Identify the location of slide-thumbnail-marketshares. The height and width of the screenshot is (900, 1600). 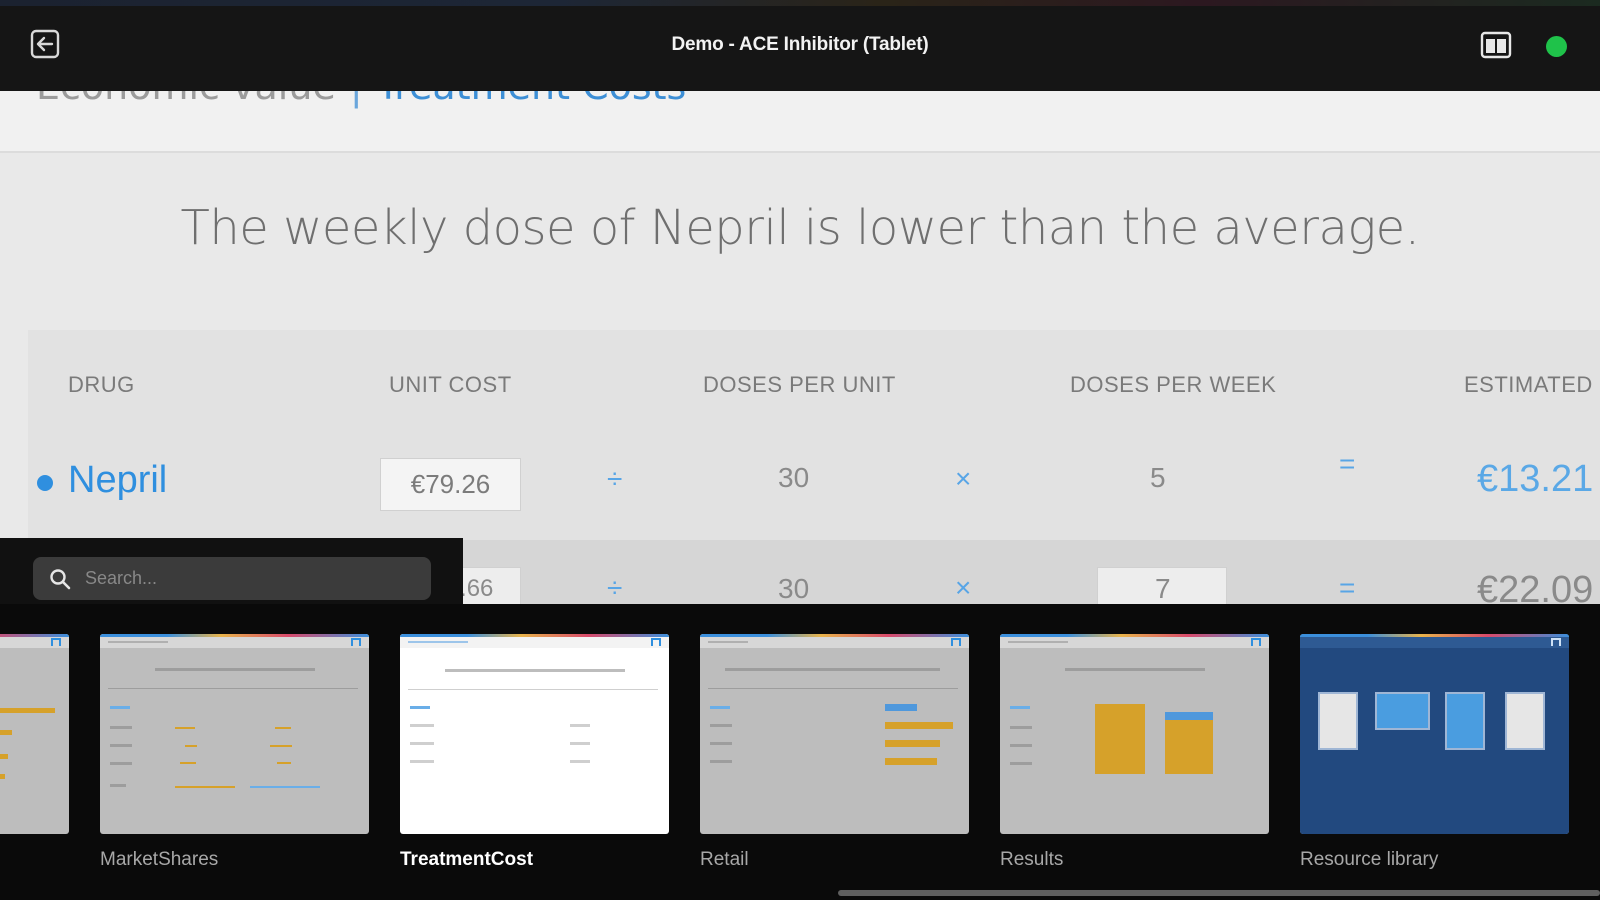
(234, 734).